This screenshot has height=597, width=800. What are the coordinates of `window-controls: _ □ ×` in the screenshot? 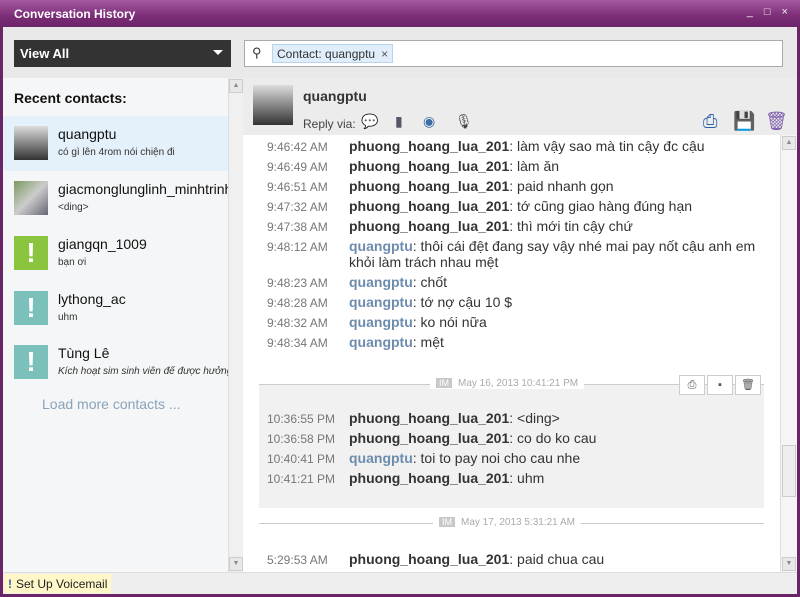 It's located at (769, 12).